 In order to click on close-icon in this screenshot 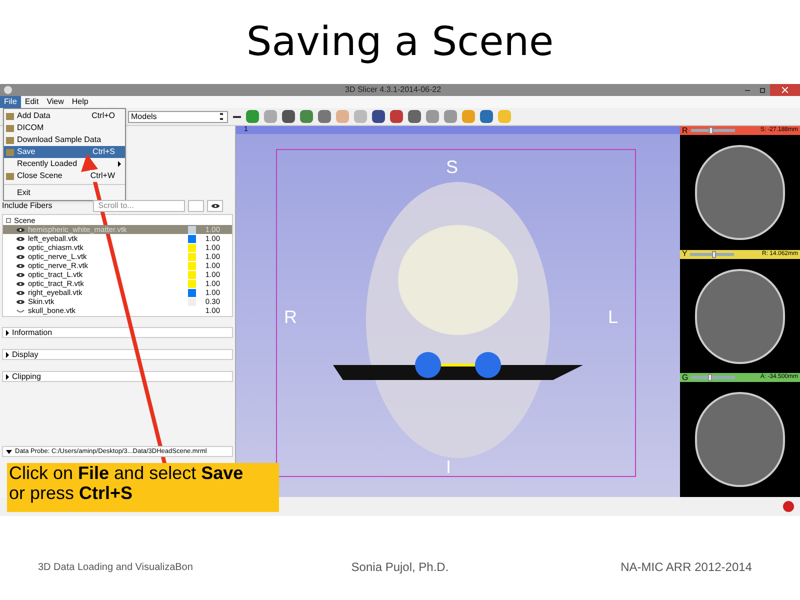, I will do `click(785, 90)`.